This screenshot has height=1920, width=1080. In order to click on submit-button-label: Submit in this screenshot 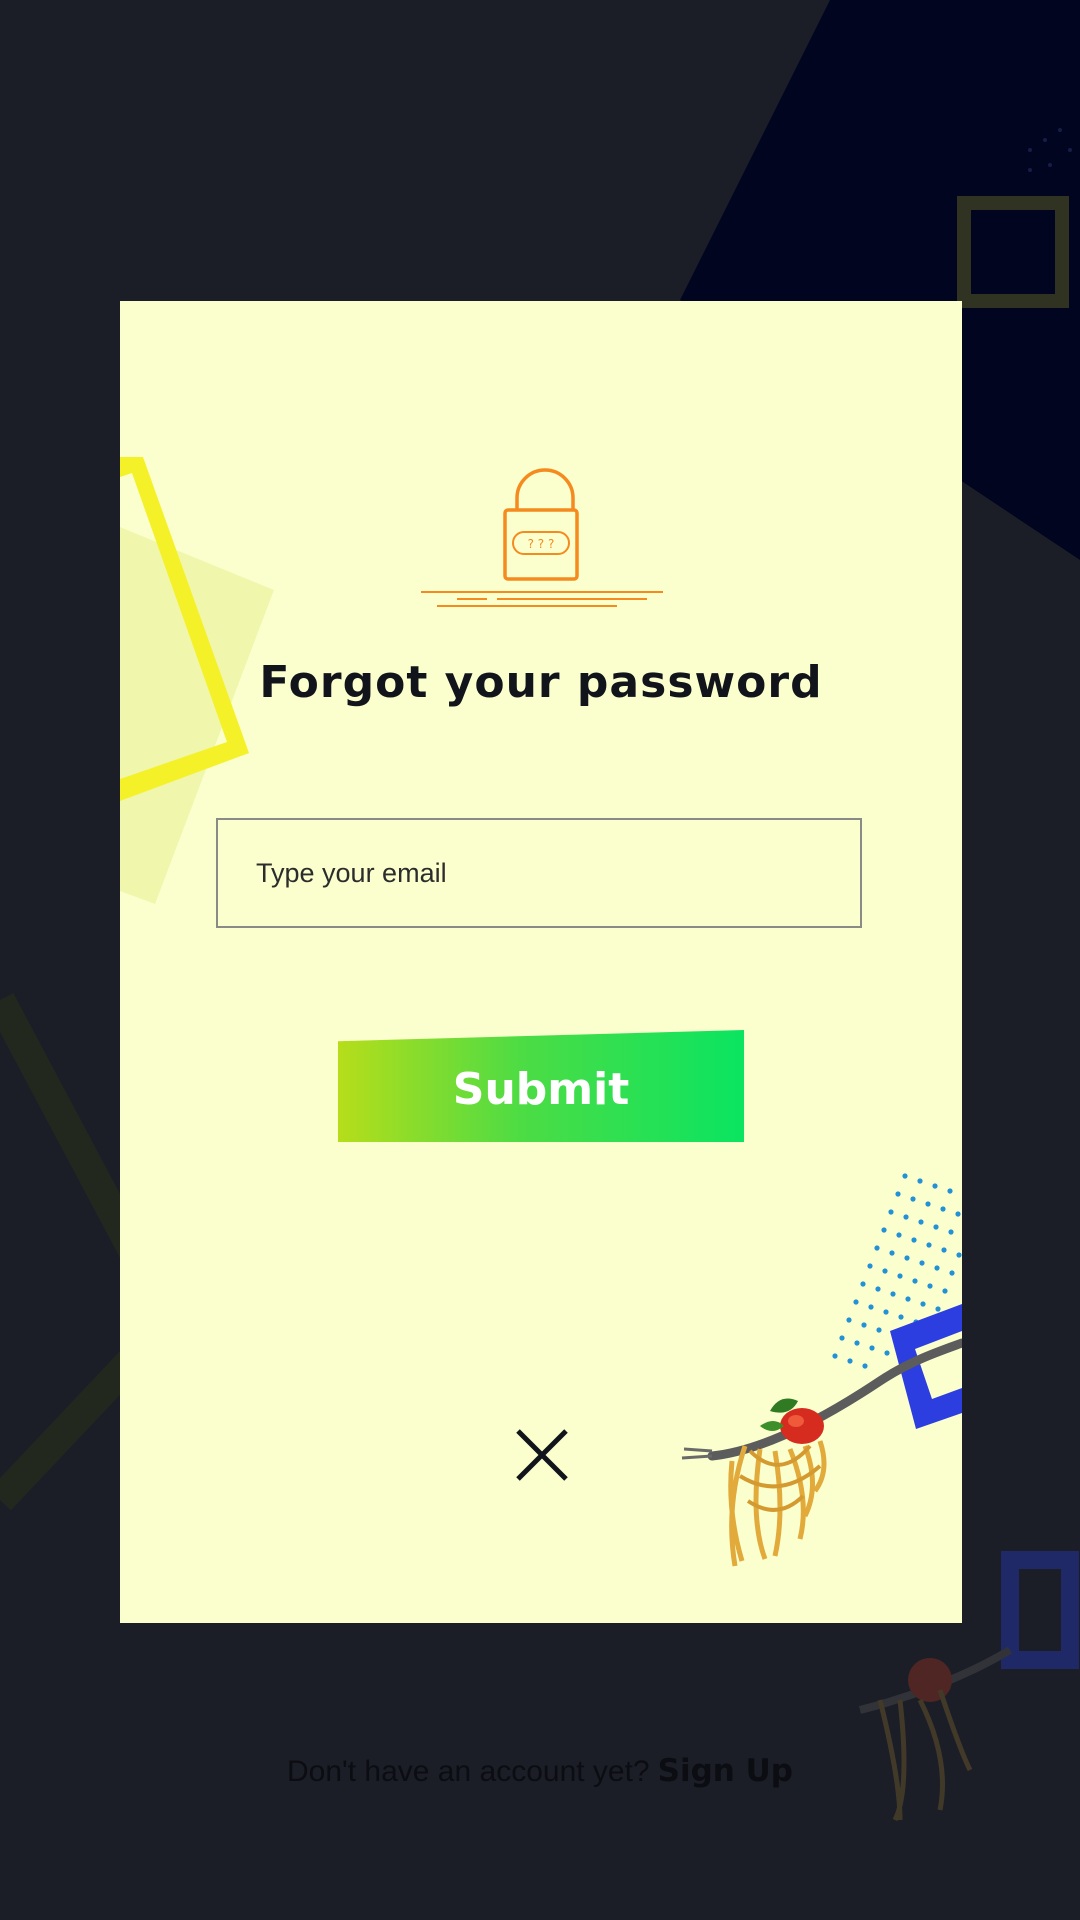, I will do `click(541, 1089)`.